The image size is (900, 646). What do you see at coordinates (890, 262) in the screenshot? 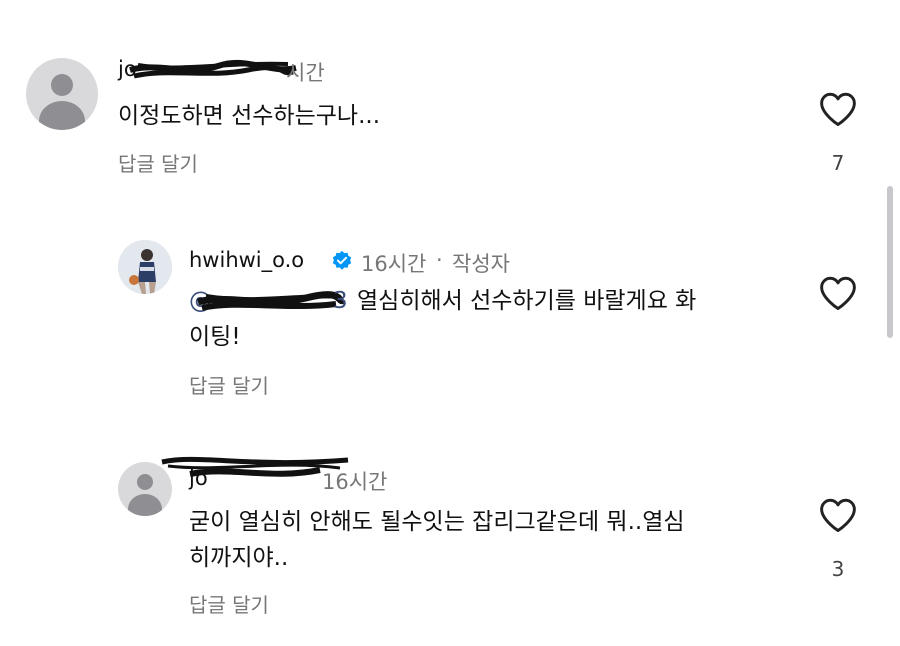
I see `scrollbar` at bounding box center [890, 262].